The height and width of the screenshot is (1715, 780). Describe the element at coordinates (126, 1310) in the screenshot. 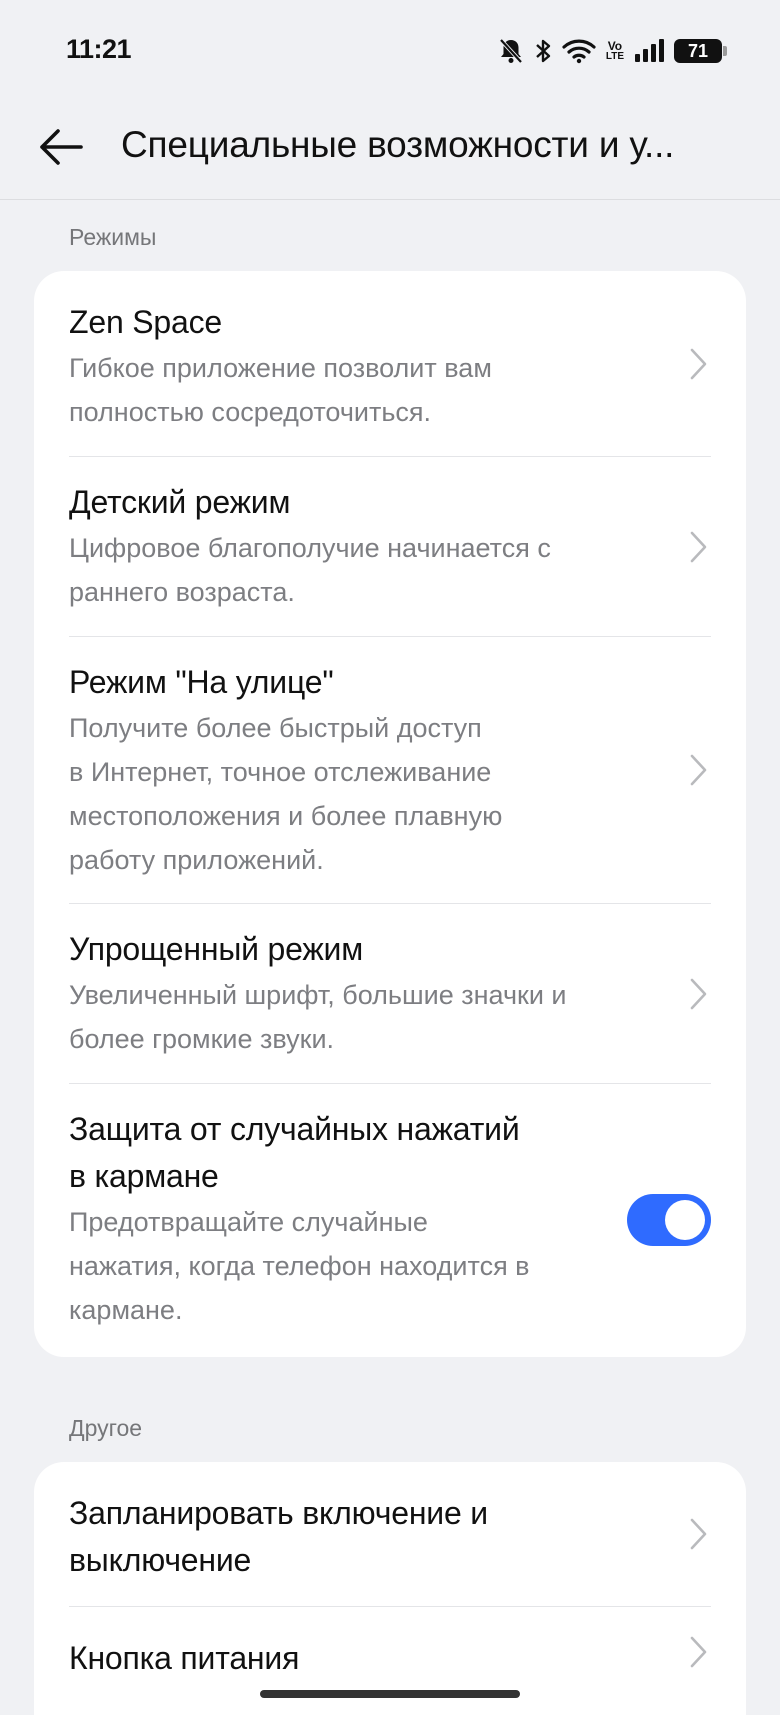

I see `item-desc-line: кармане.` at that location.